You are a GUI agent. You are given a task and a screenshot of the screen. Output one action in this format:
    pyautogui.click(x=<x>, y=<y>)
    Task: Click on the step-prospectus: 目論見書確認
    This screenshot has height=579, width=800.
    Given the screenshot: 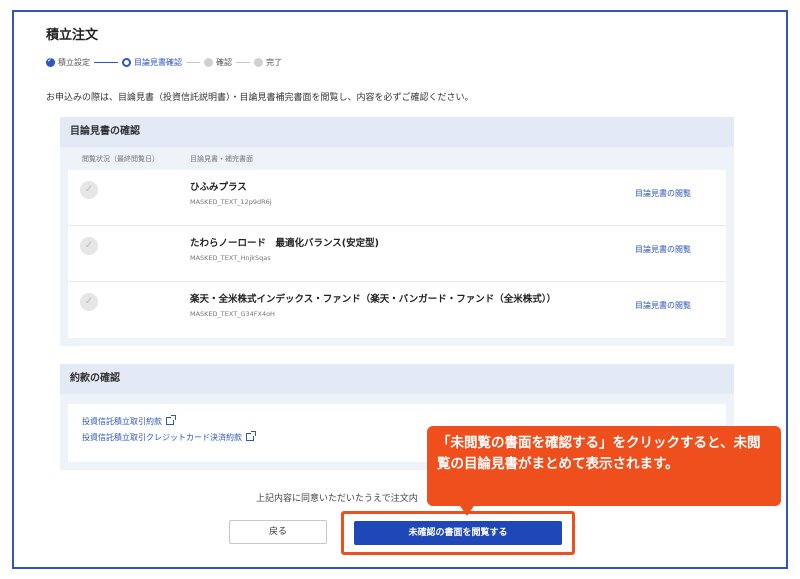 What is the action you would take?
    pyautogui.click(x=152, y=62)
    